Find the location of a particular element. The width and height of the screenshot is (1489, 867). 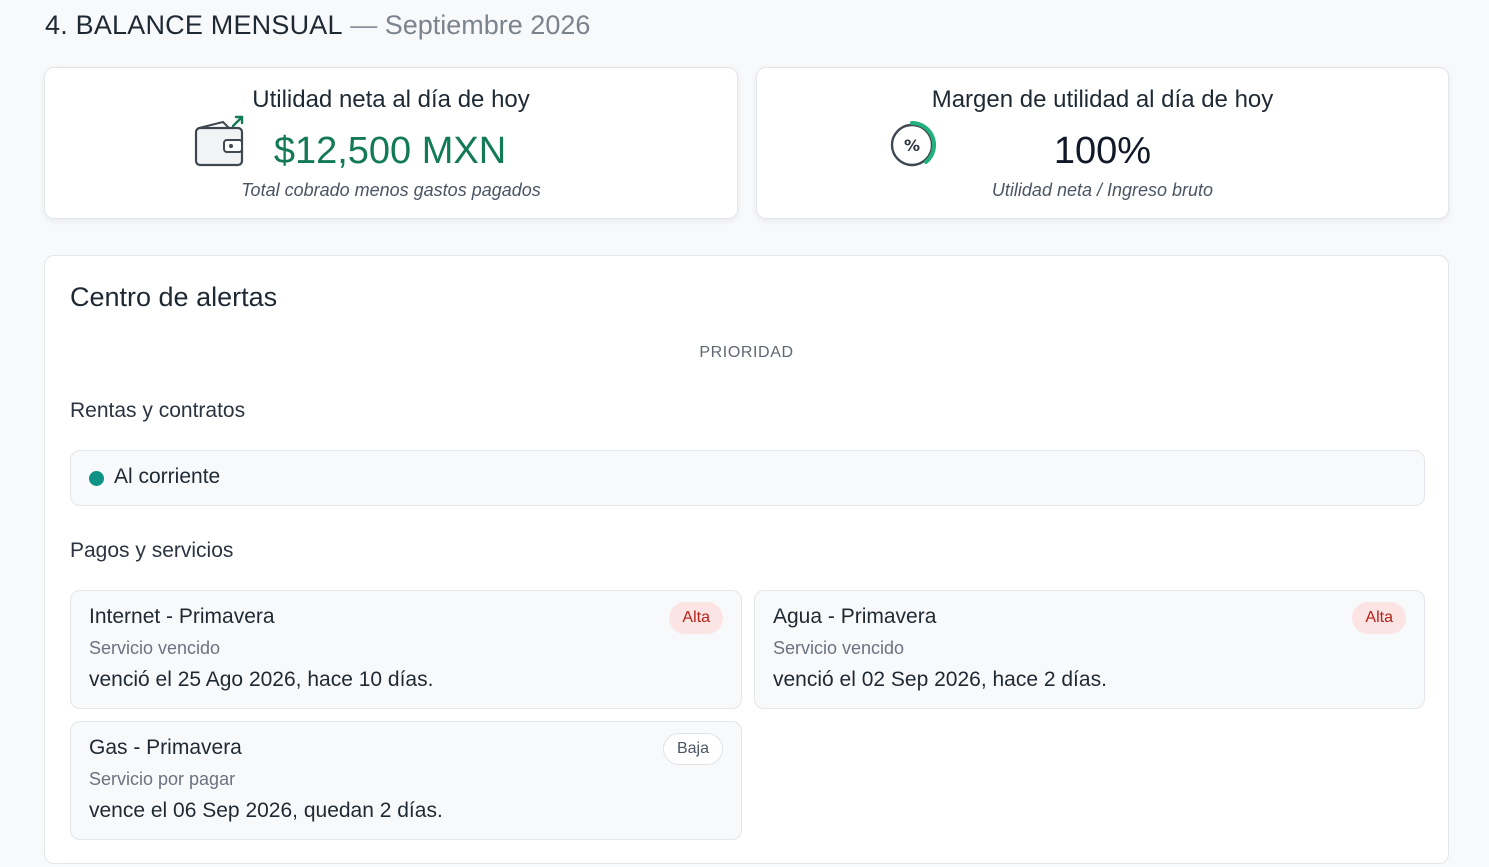

net-profit-subtitle: Total cobrado menos gastos pagados is located at coordinates (391, 190).